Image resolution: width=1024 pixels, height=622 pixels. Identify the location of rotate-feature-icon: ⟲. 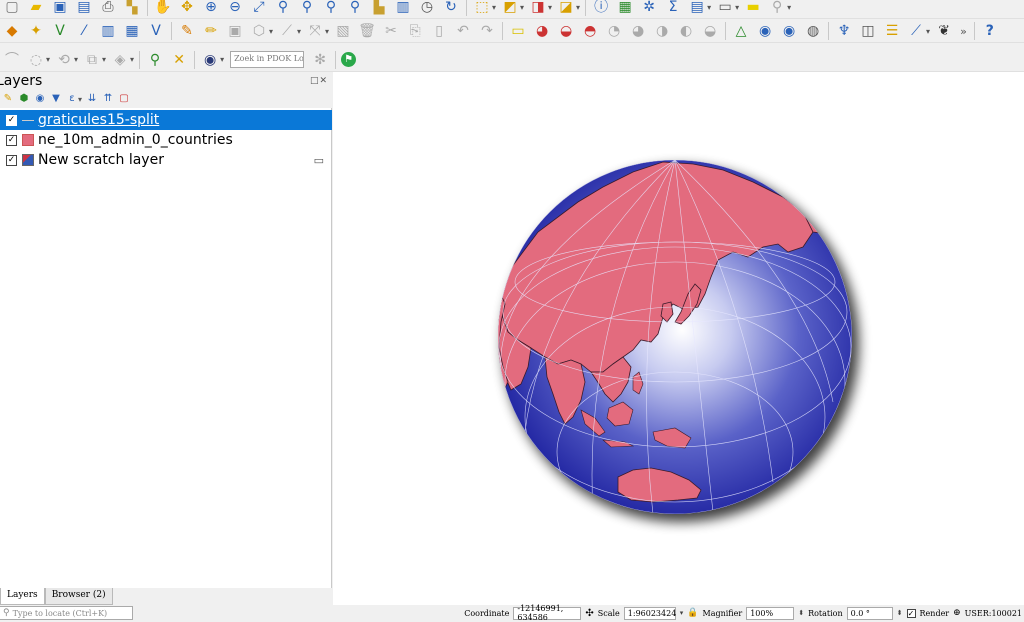
(64, 60).